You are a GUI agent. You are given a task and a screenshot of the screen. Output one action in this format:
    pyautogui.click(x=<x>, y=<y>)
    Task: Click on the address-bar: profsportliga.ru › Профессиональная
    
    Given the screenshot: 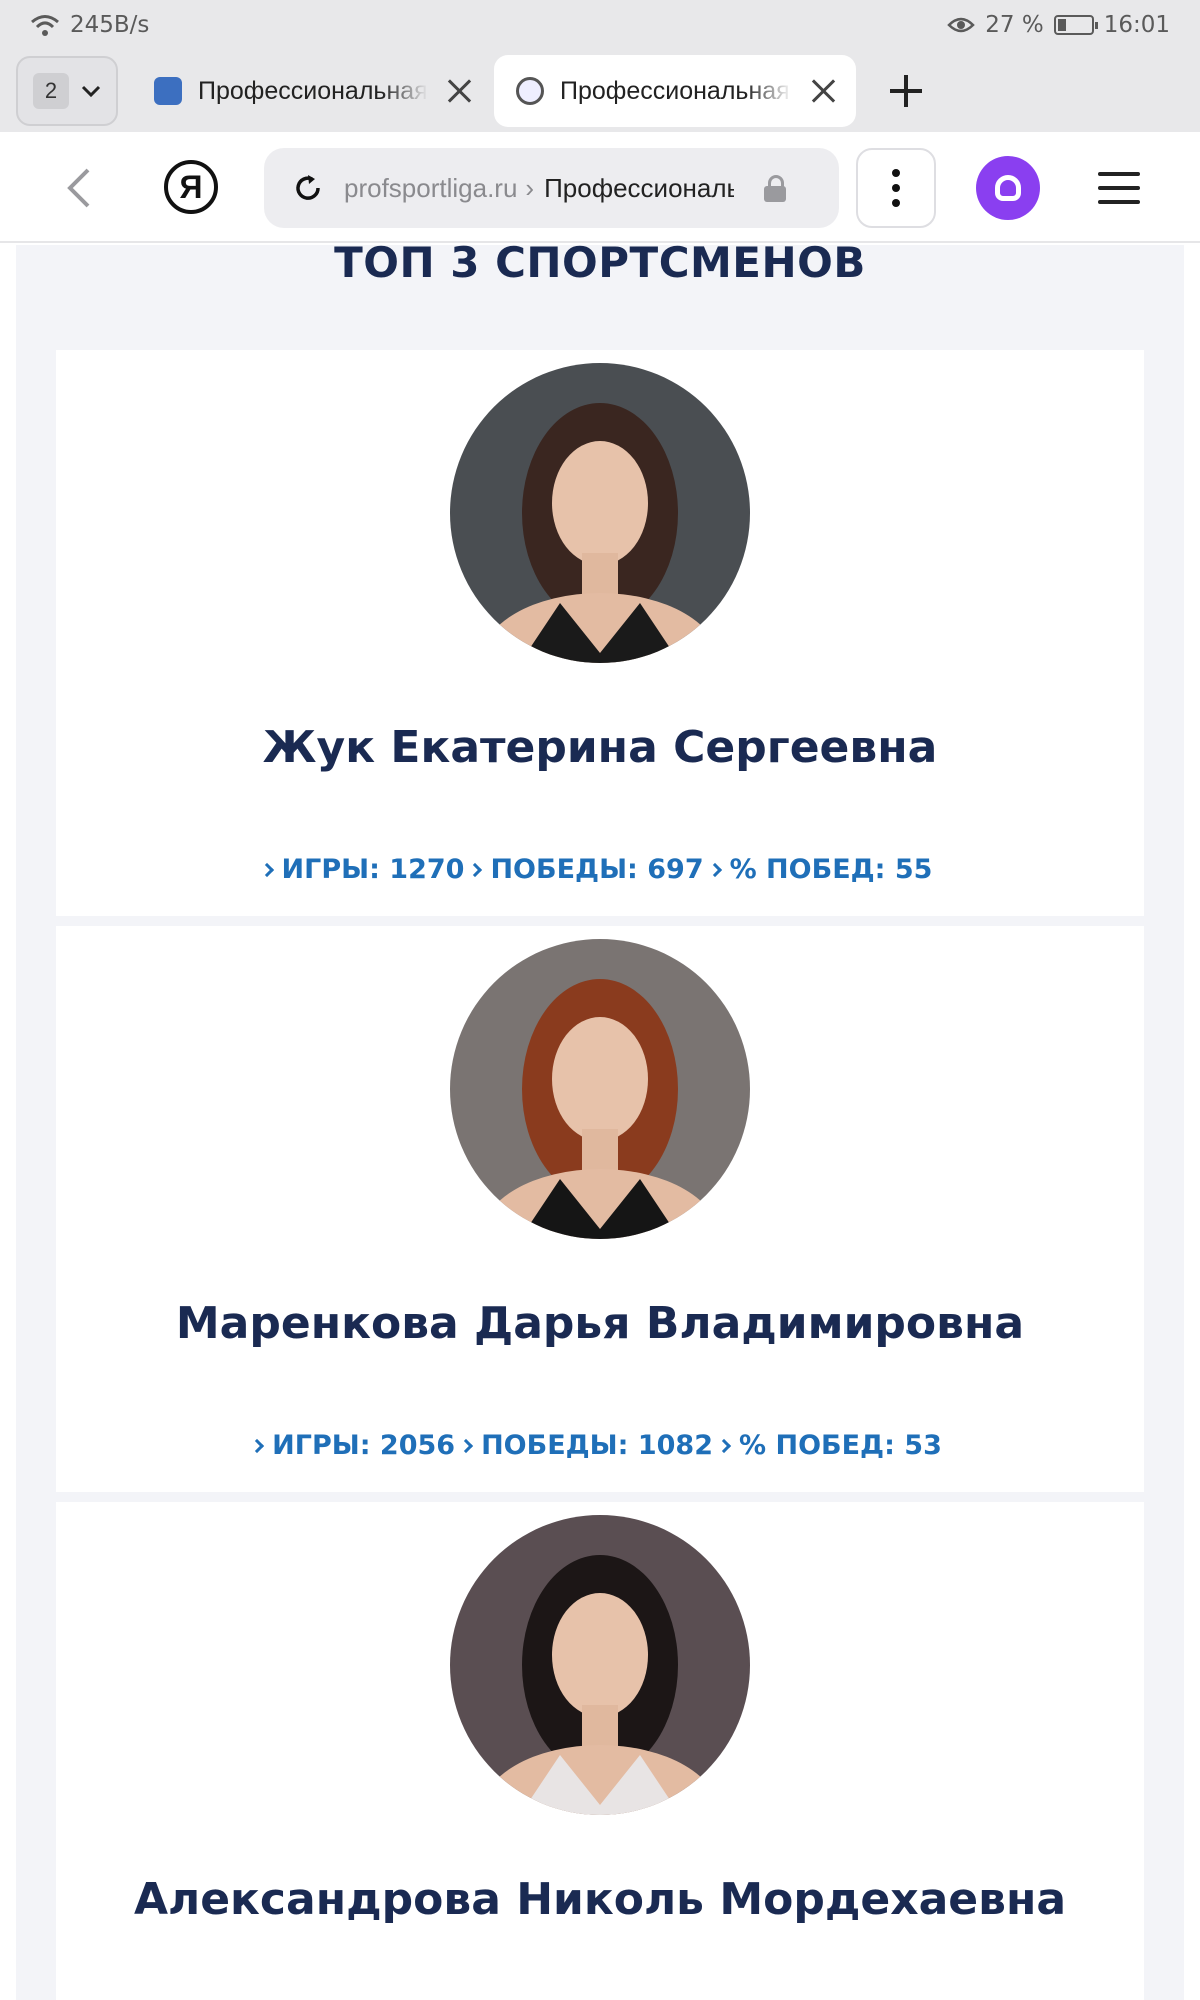 What is the action you would take?
    pyautogui.click(x=551, y=188)
    